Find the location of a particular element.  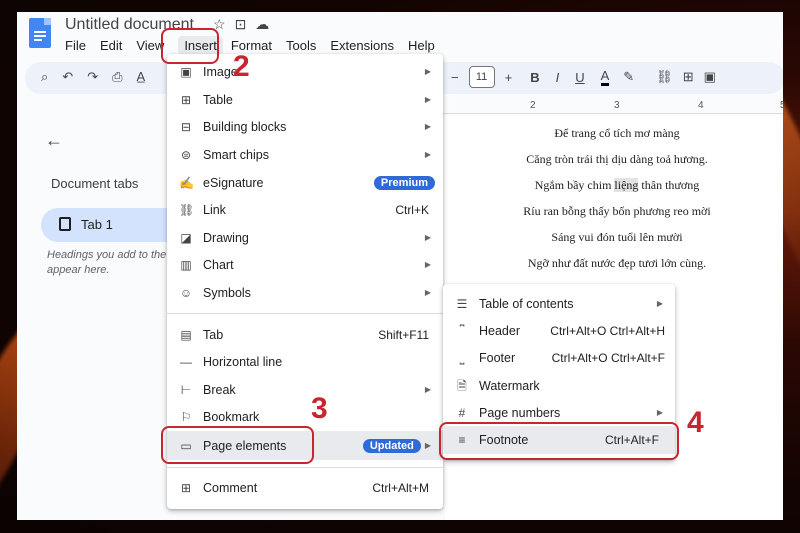

document-icon is located at coordinates (65, 224).